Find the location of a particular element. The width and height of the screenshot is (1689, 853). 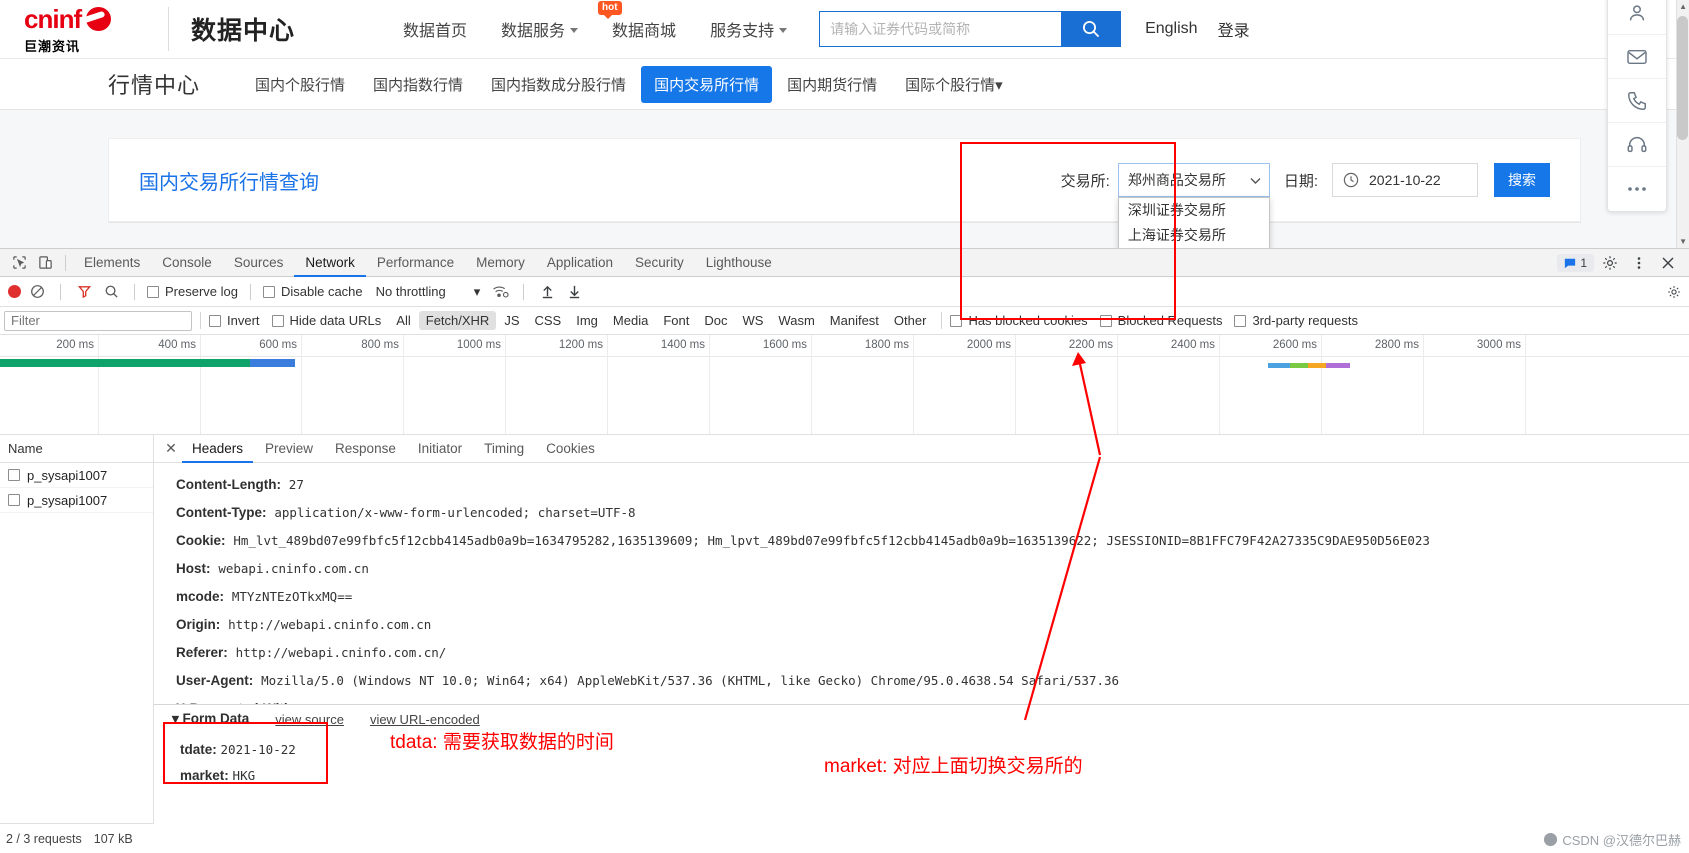

filter-type-all: All is located at coordinates (403, 320).